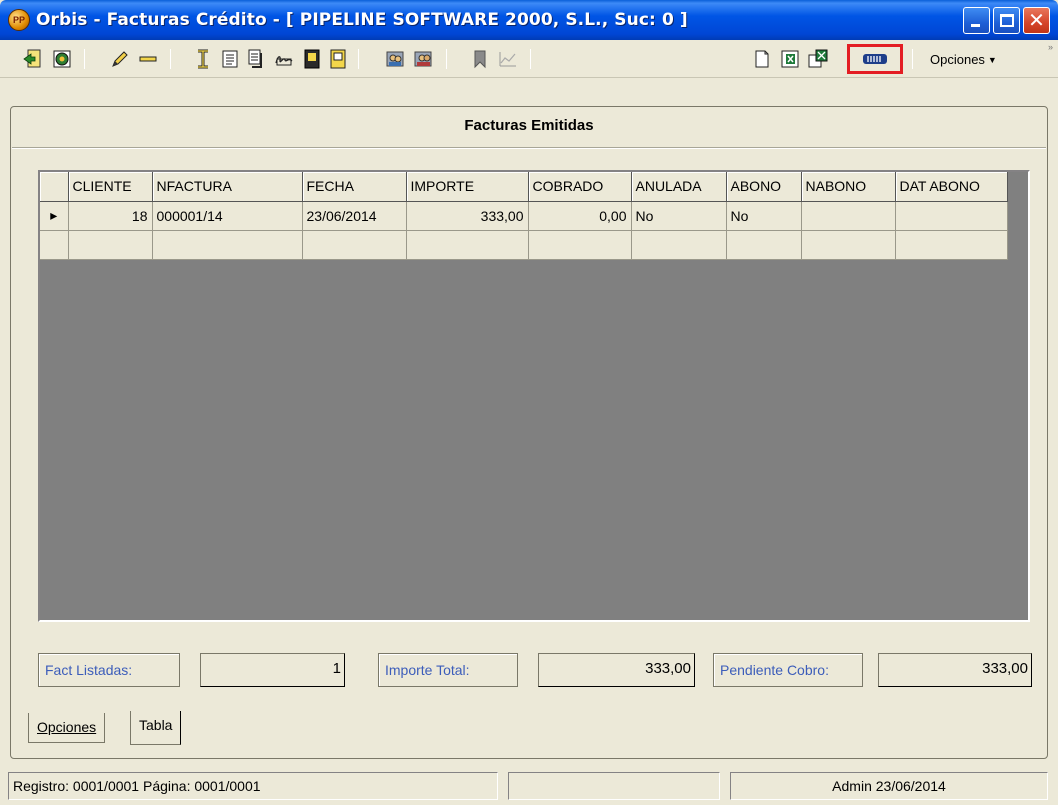 This screenshot has height=805, width=1058. I want to click on col-nabono-header: NABONO, so click(848, 187).